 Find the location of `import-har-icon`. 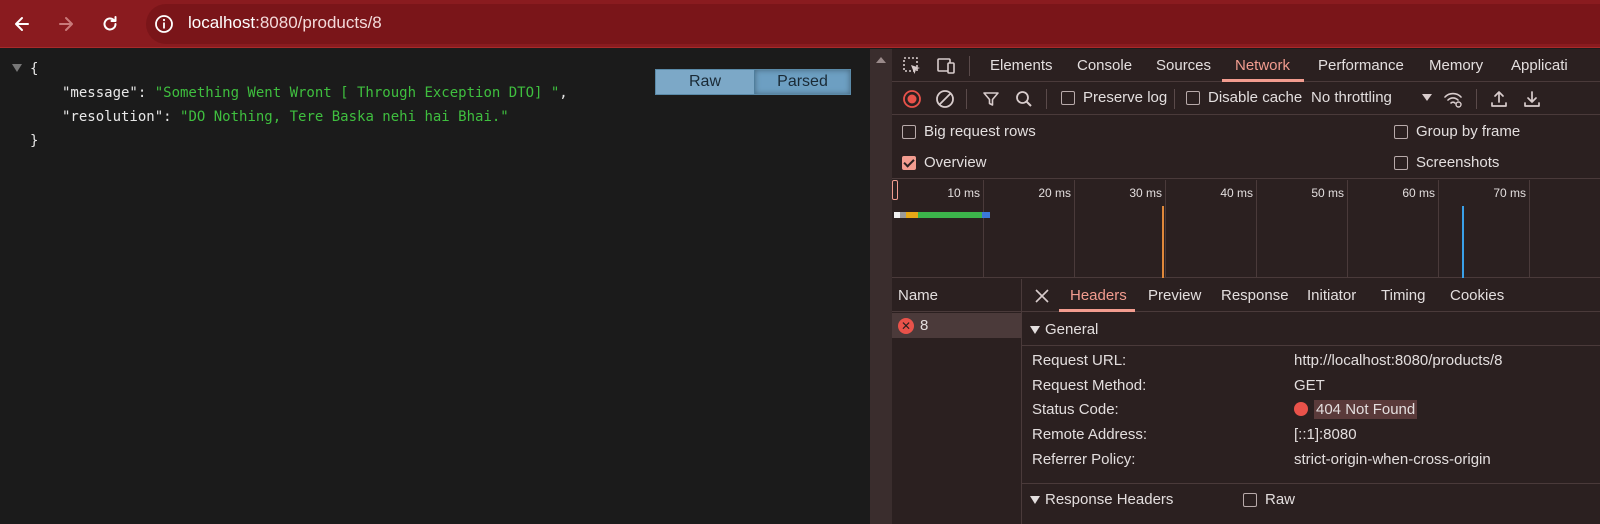

import-har-icon is located at coordinates (1499, 99).